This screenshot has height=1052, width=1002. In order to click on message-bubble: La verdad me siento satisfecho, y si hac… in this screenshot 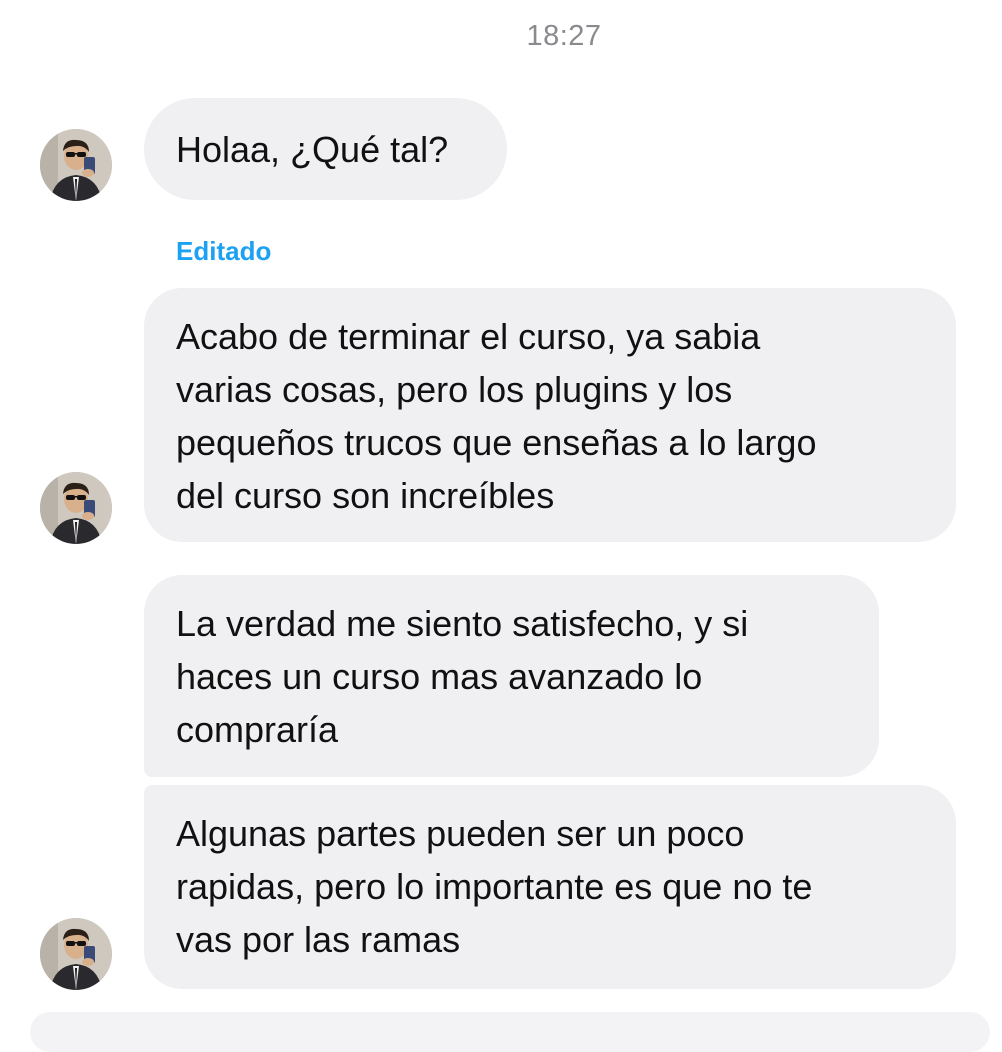, I will do `click(511, 676)`.